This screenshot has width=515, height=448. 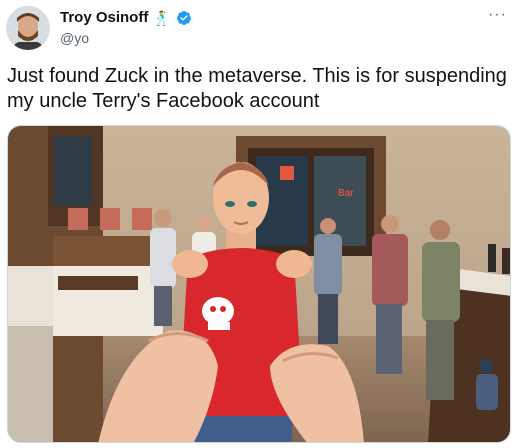 What do you see at coordinates (497, 15) in the screenshot?
I see `more-options-icon: ···` at bounding box center [497, 15].